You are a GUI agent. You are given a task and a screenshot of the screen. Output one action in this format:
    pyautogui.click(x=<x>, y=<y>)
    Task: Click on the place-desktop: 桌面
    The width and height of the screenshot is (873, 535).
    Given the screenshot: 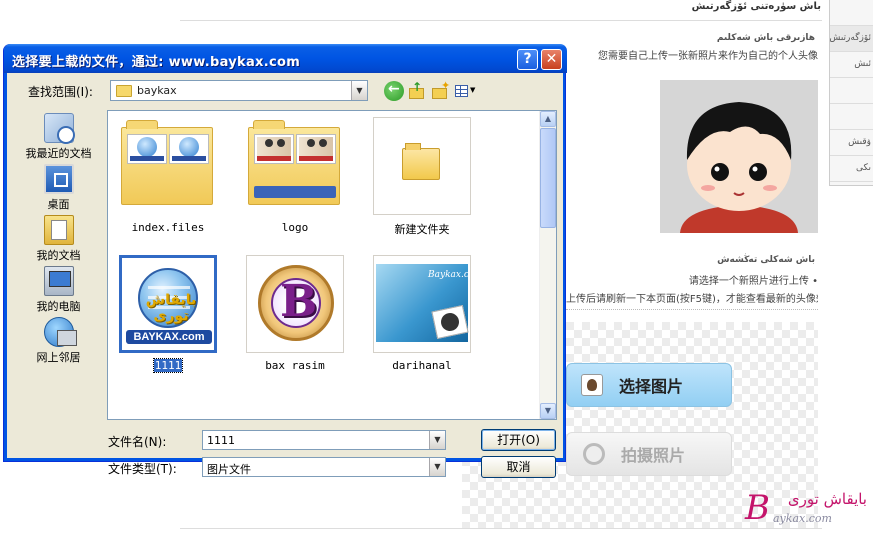 What is the action you would take?
    pyautogui.click(x=58, y=188)
    